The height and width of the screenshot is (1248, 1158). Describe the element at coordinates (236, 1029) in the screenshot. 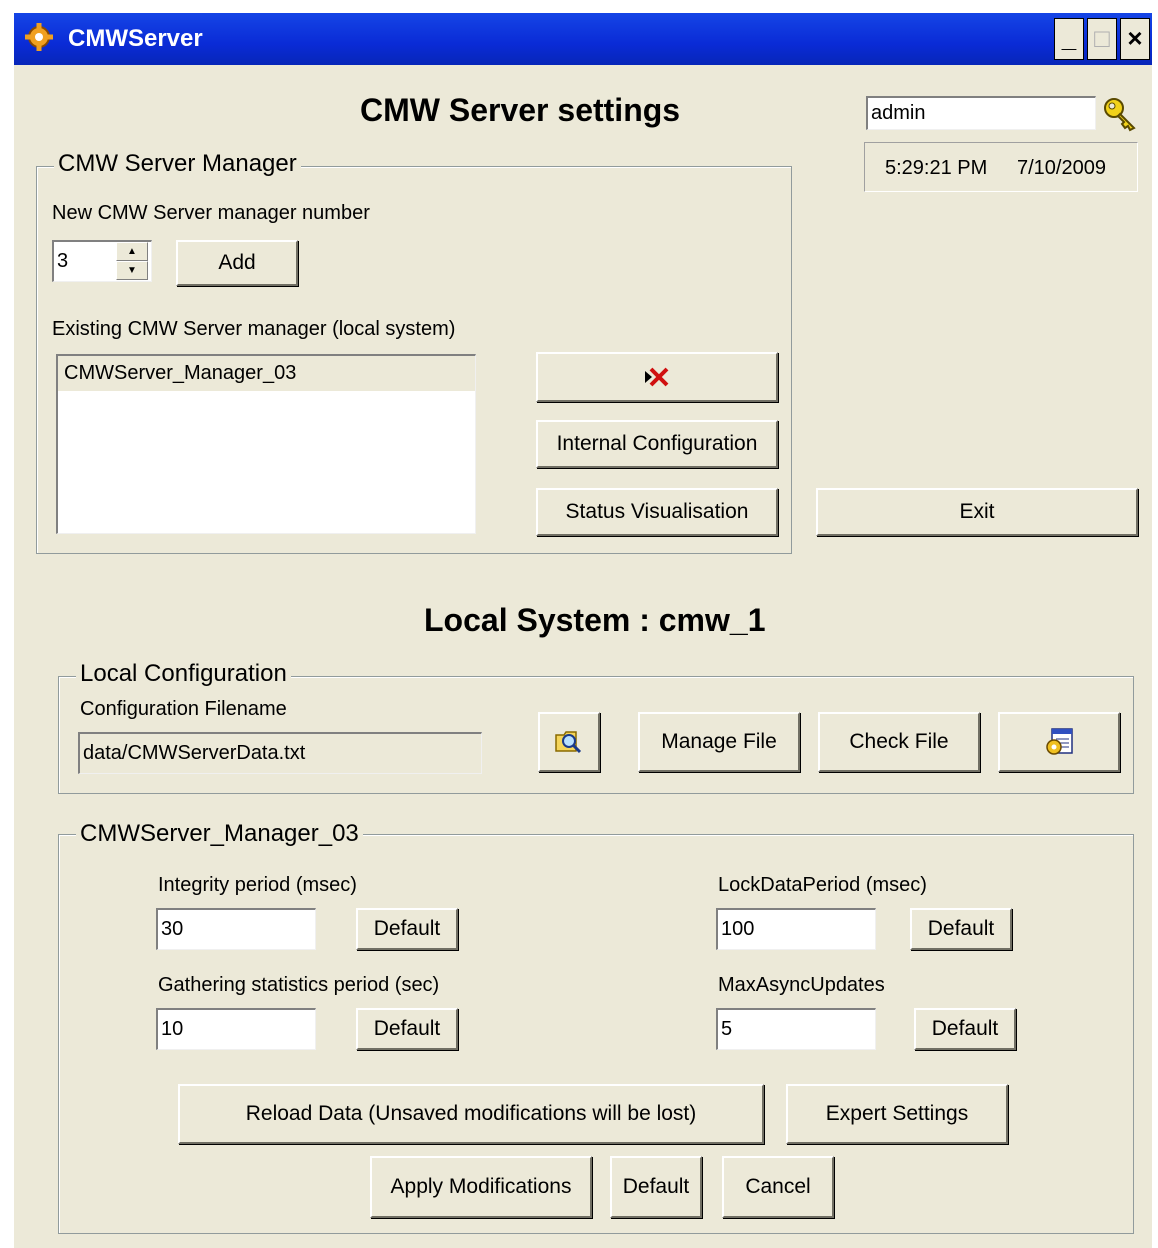

I see `gathering-period-field: 10` at that location.